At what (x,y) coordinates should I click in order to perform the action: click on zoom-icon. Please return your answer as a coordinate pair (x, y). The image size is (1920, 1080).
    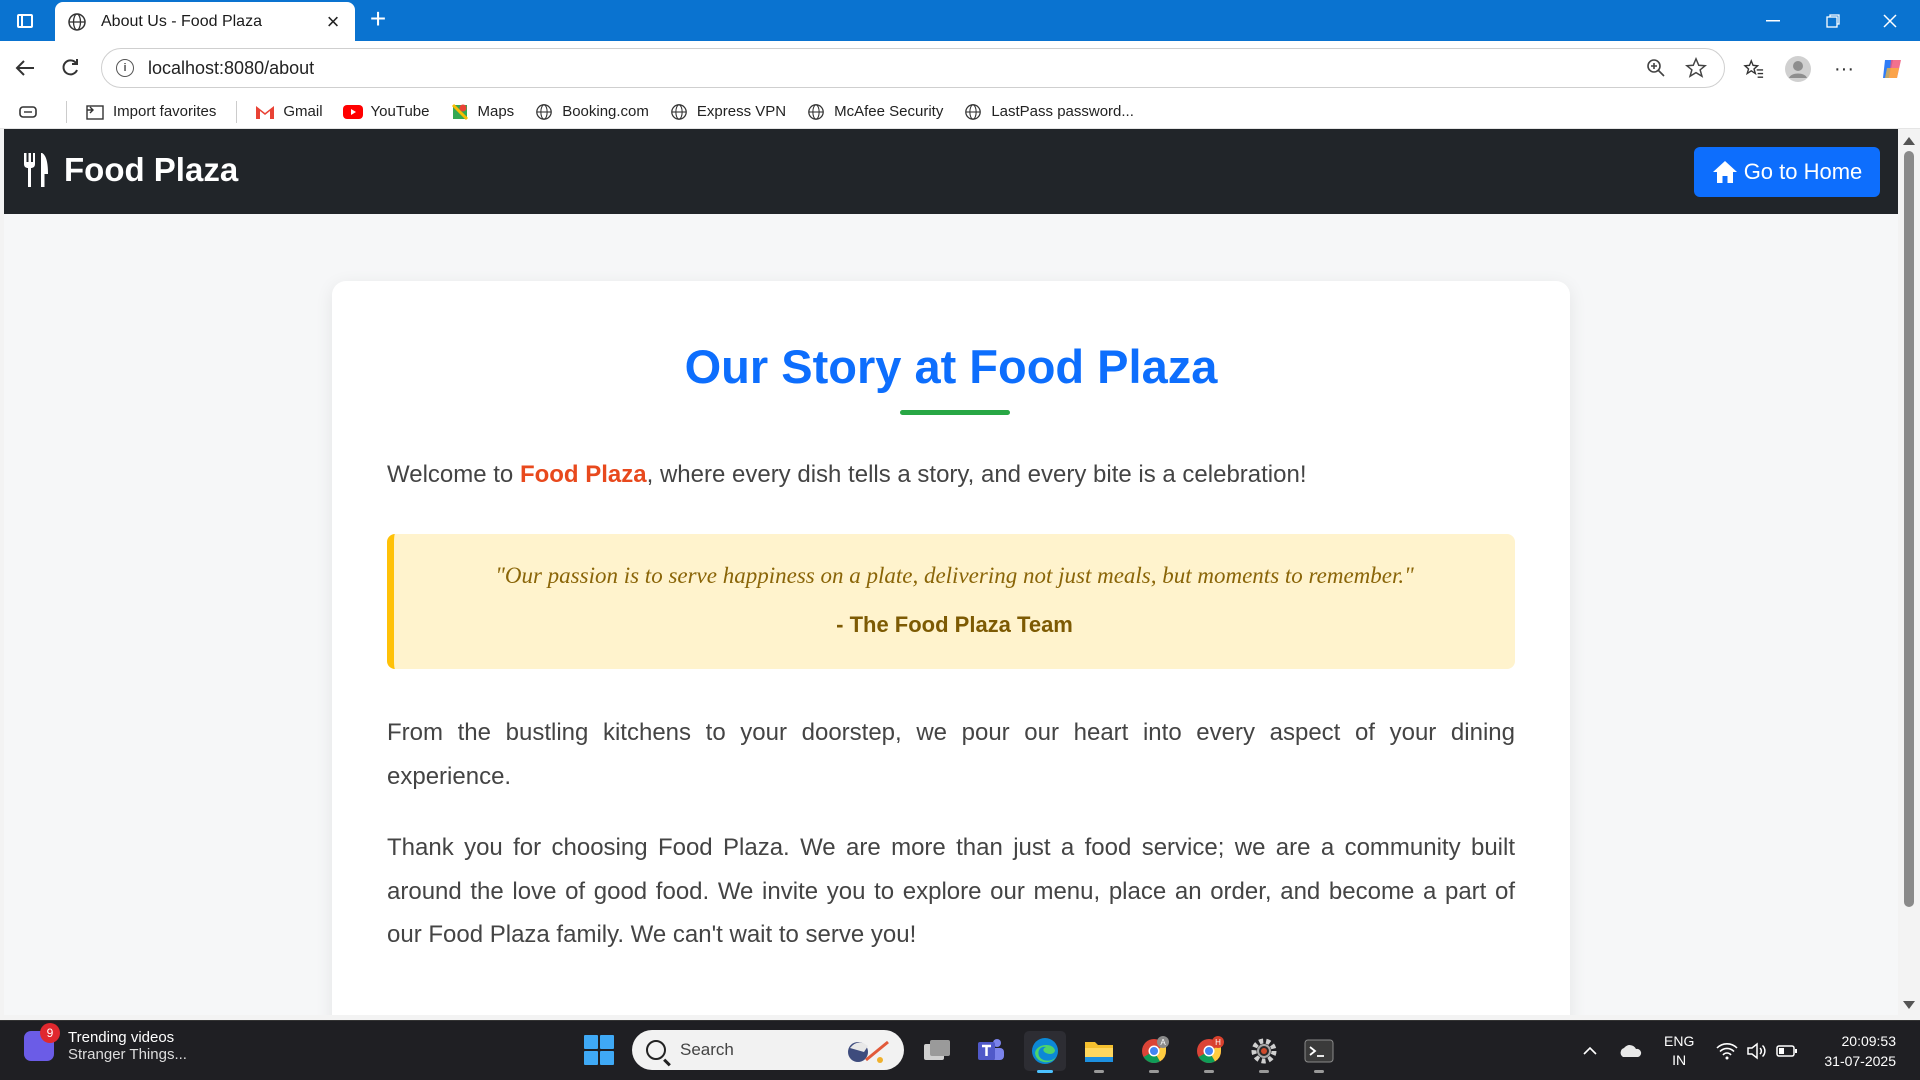
    Looking at the image, I should click on (1656, 68).